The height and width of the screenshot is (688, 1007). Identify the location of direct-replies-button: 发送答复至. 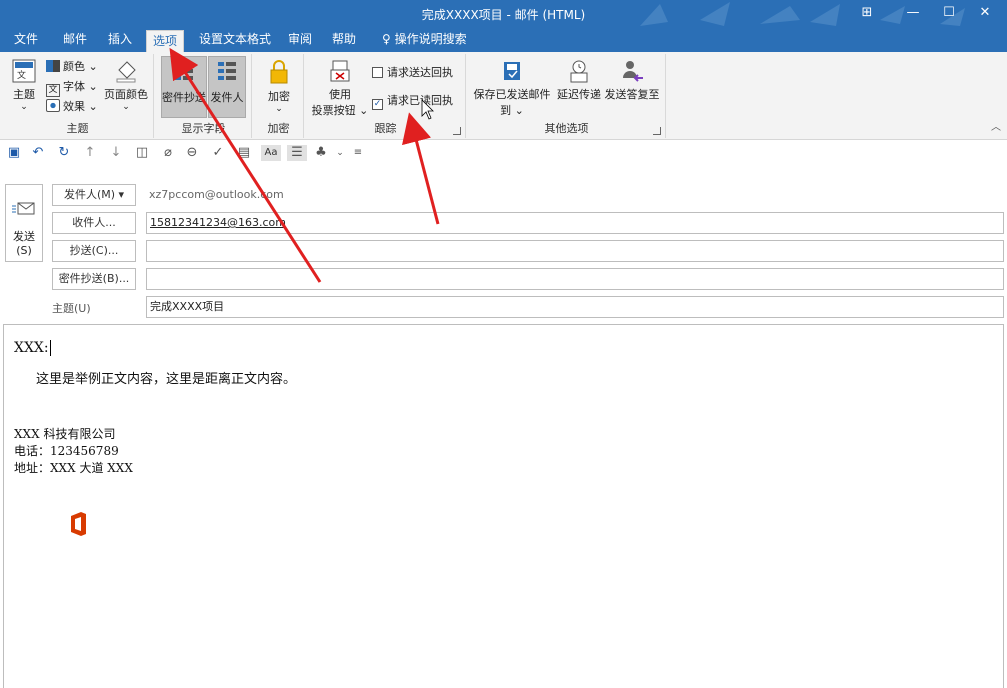
(632, 80).